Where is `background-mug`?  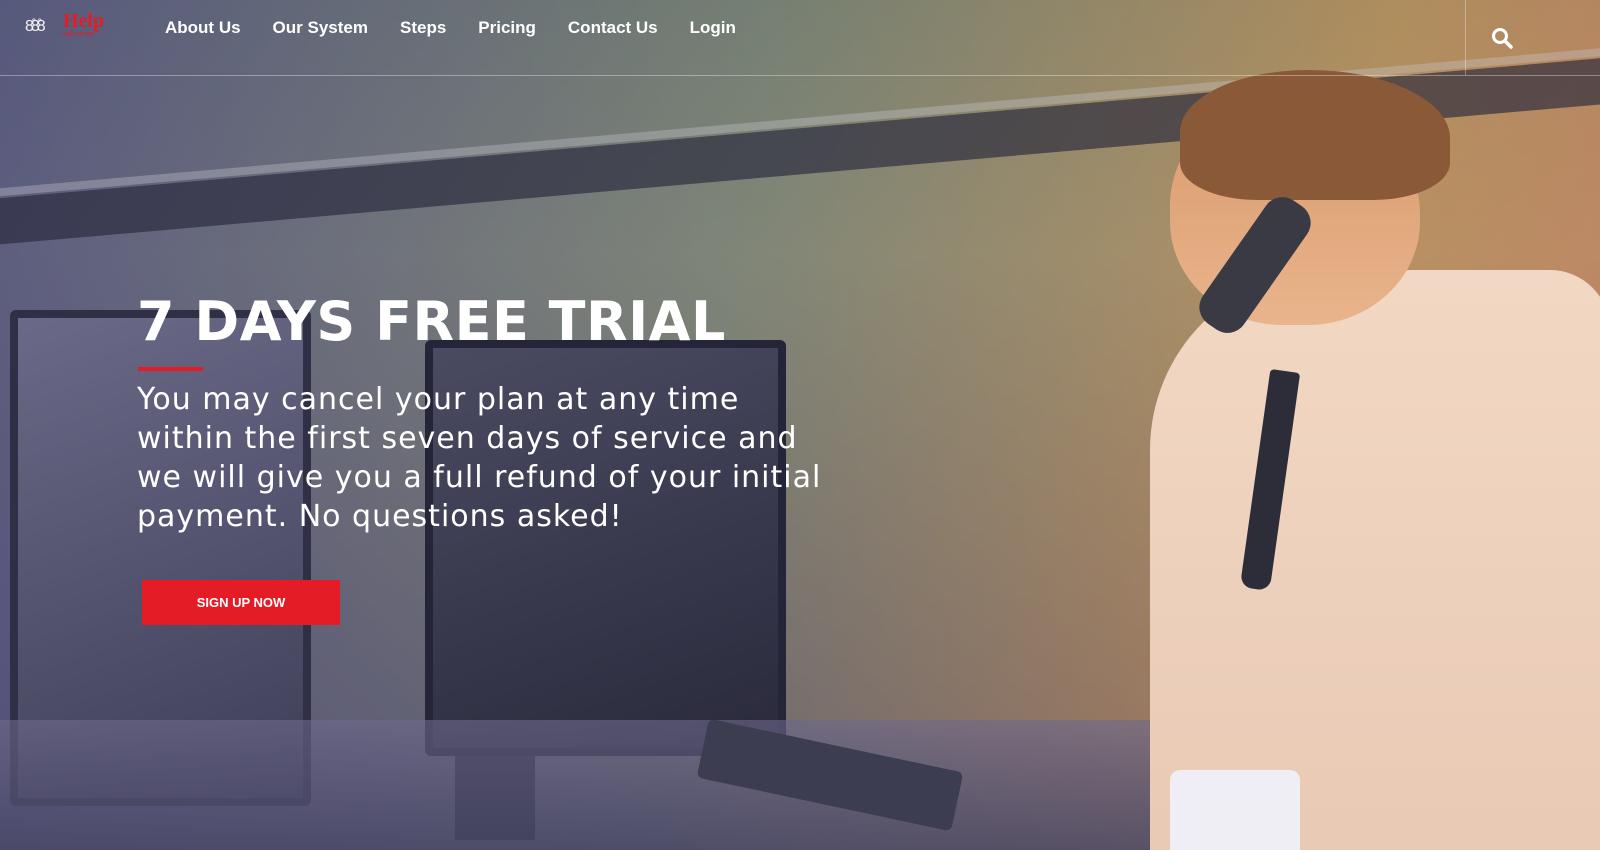 background-mug is located at coordinates (1235, 810).